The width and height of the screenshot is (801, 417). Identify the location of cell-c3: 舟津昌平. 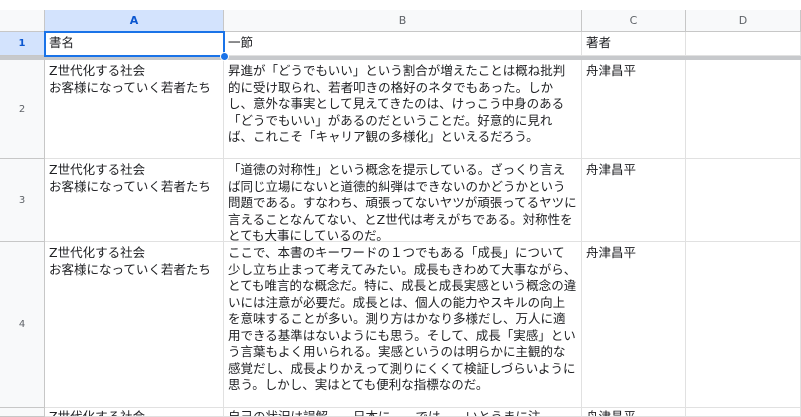
(634, 200).